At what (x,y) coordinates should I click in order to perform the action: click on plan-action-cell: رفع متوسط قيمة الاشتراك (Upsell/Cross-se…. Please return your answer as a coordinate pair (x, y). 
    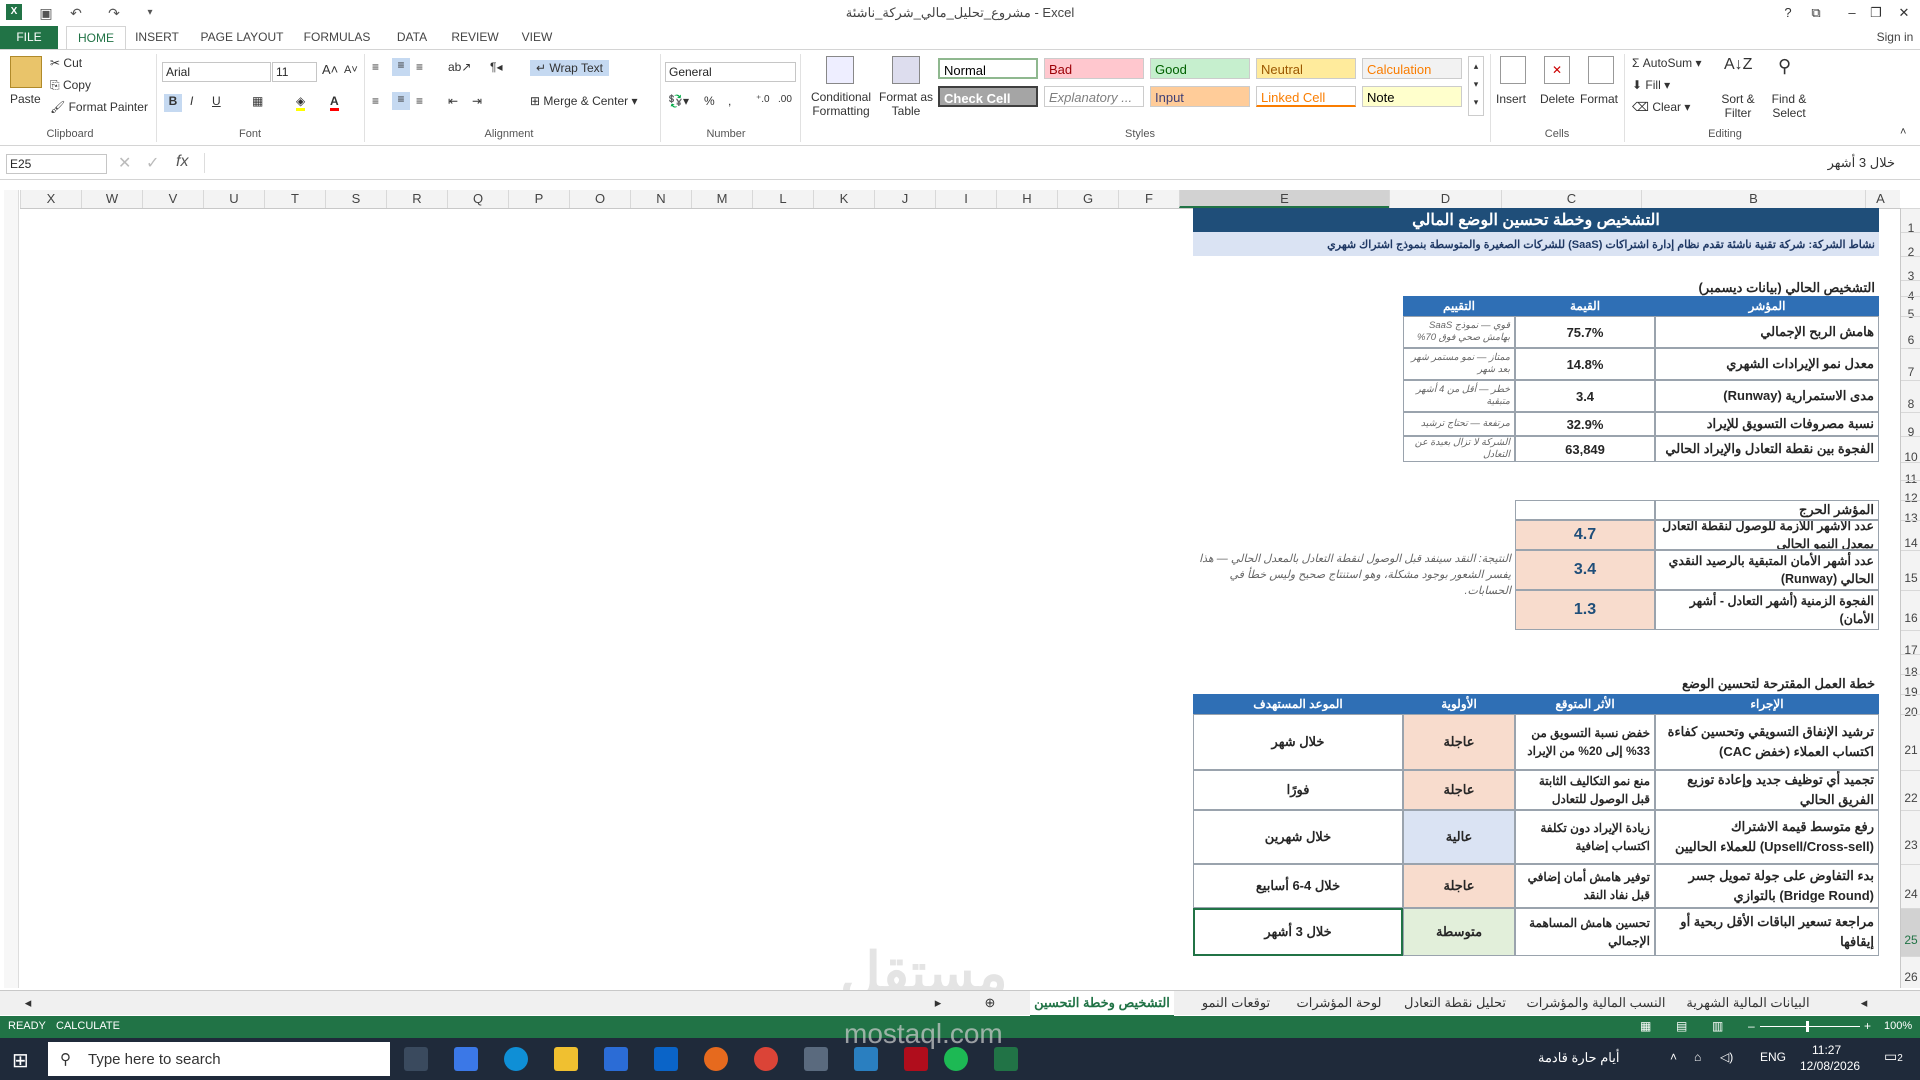
    Looking at the image, I should click on (1767, 837).